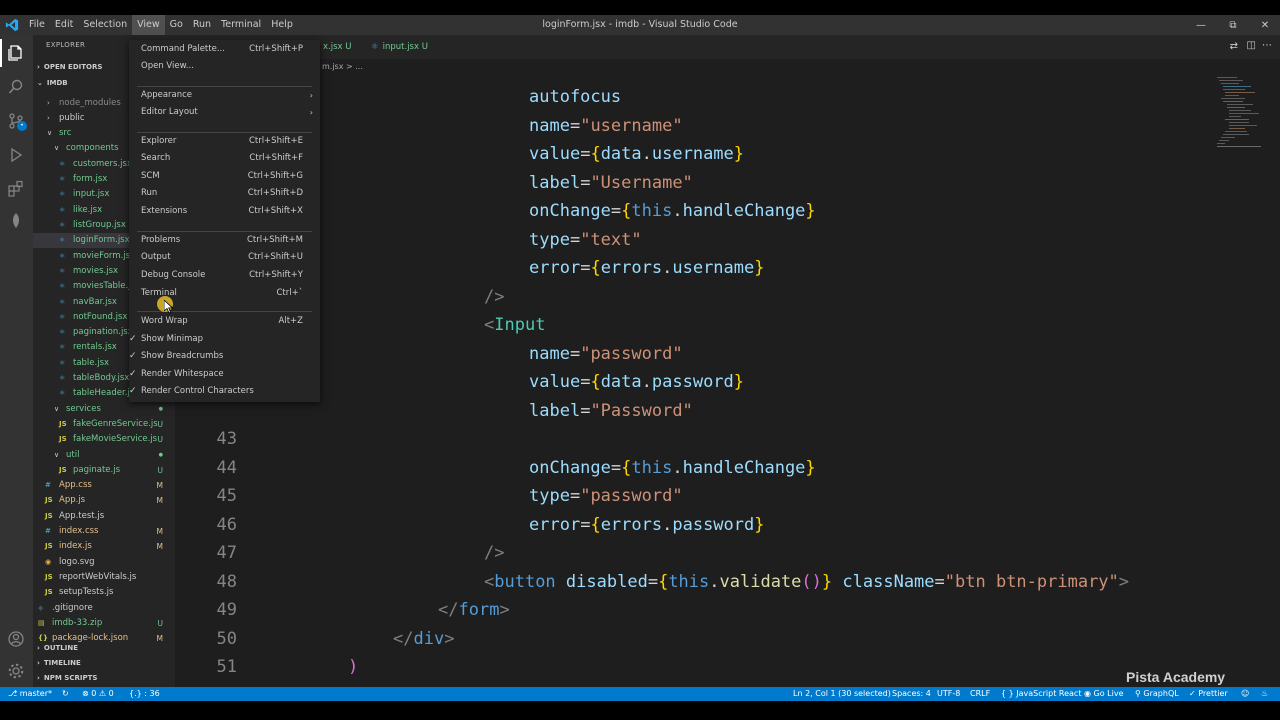 The height and width of the screenshot is (720, 1280). Describe the element at coordinates (224, 275) in the screenshot. I see `menu-item-debug-console: Debug Console Ctrl+Shift+Y` at that location.